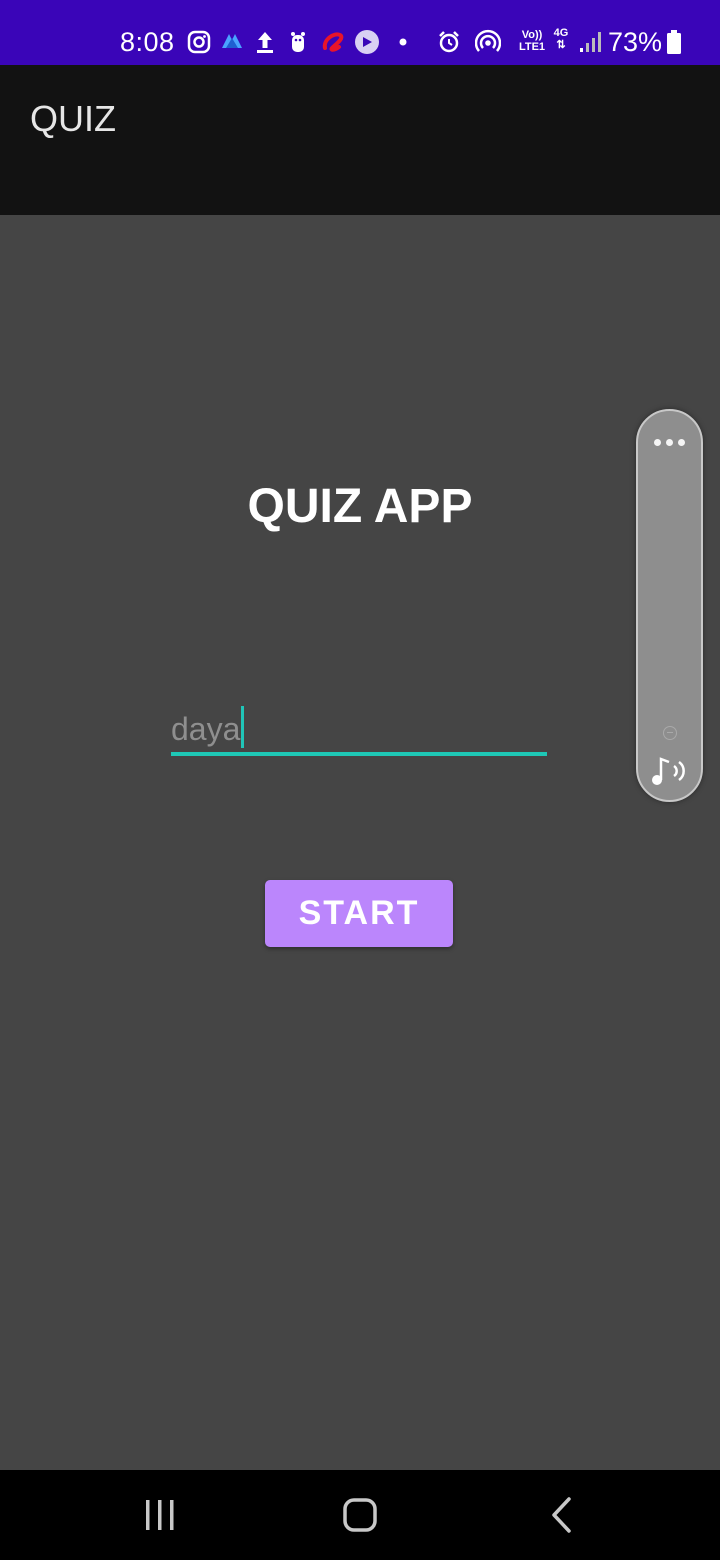  Describe the element at coordinates (298, 42) in the screenshot. I see `teddy-icon` at that location.